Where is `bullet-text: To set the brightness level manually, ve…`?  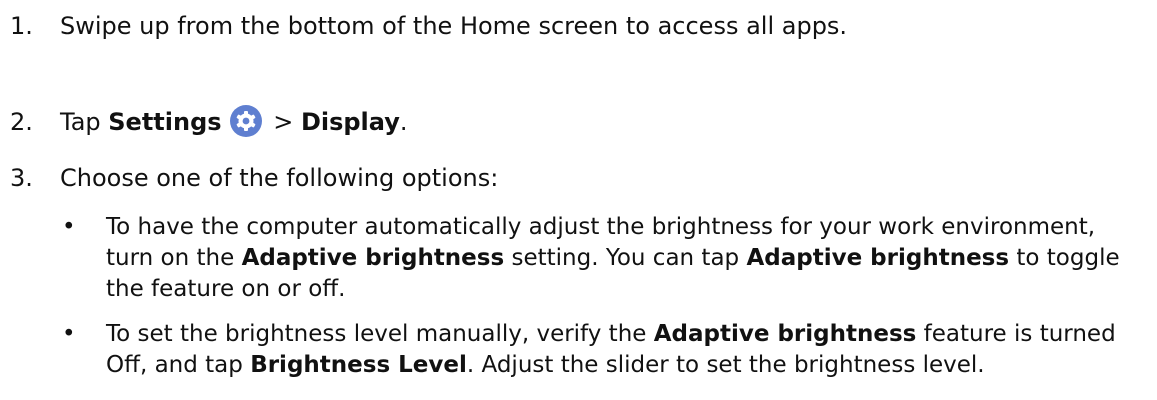 bullet-text: To set the brightness level manually, ve… is located at coordinates (380, 334).